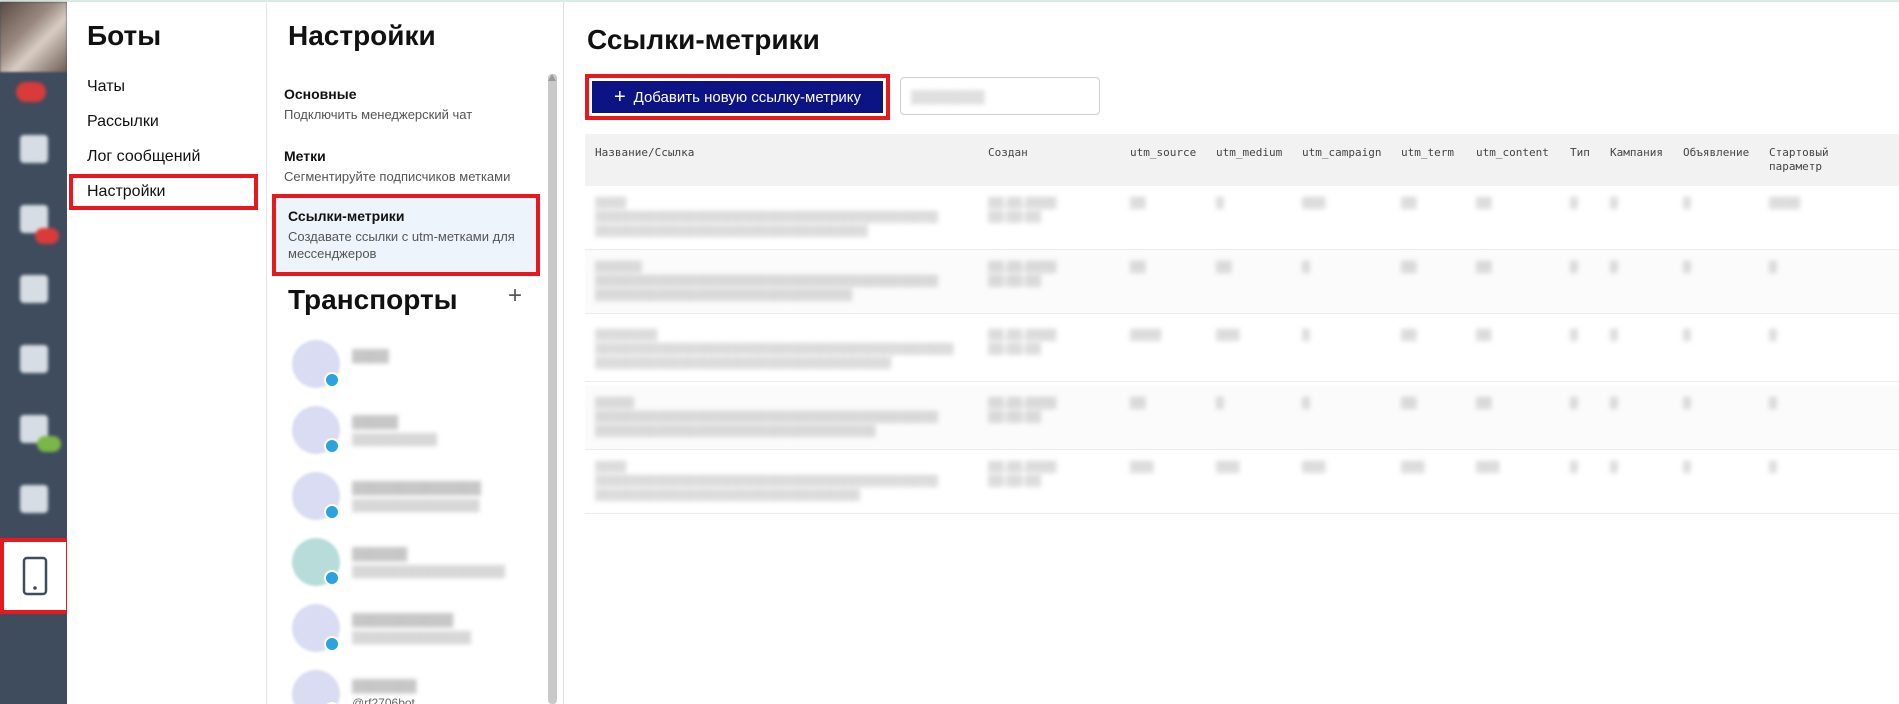 The image size is (1899, 704). Describe the element at coordinates (38, 431) in the screenshot. I see `chat-icon` at that location.